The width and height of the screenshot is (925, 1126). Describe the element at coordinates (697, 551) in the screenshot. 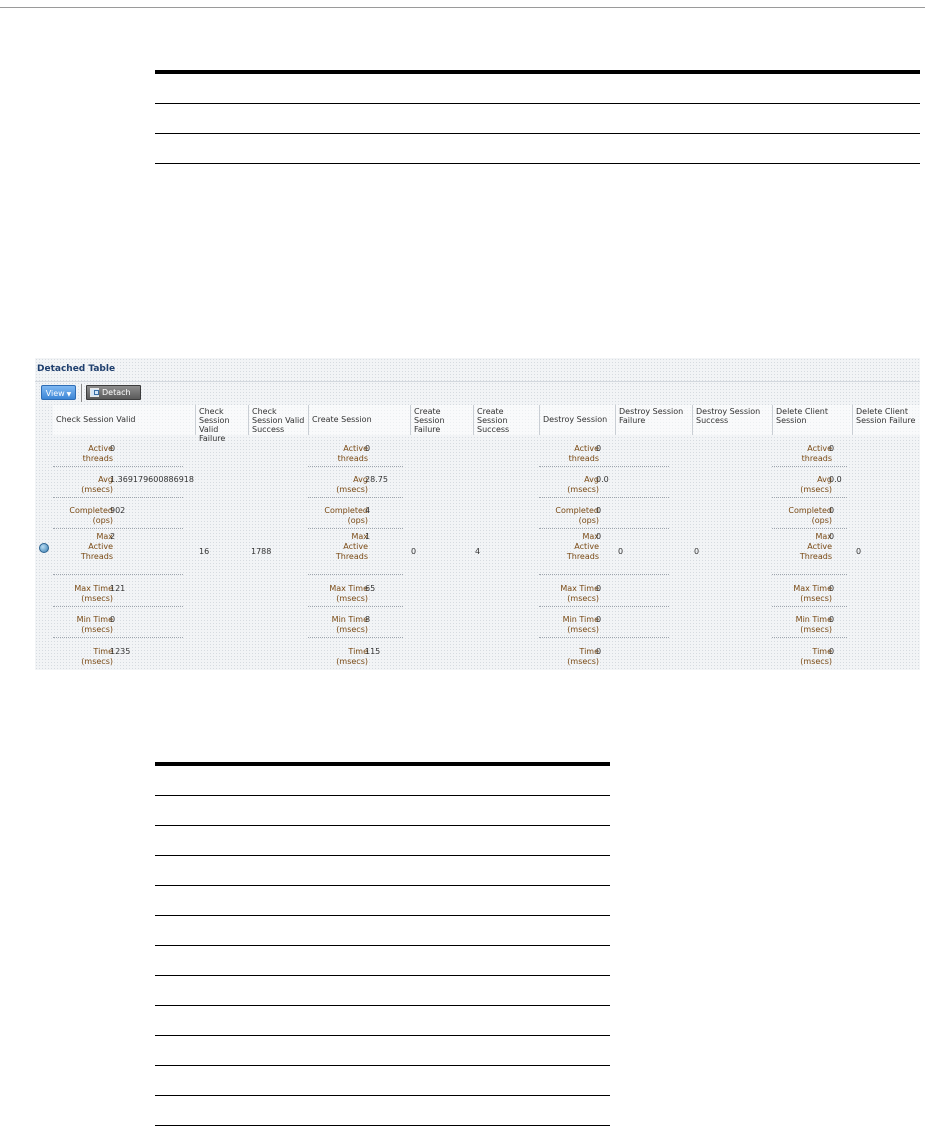

I see `destroy-success-value: 0` at that location.